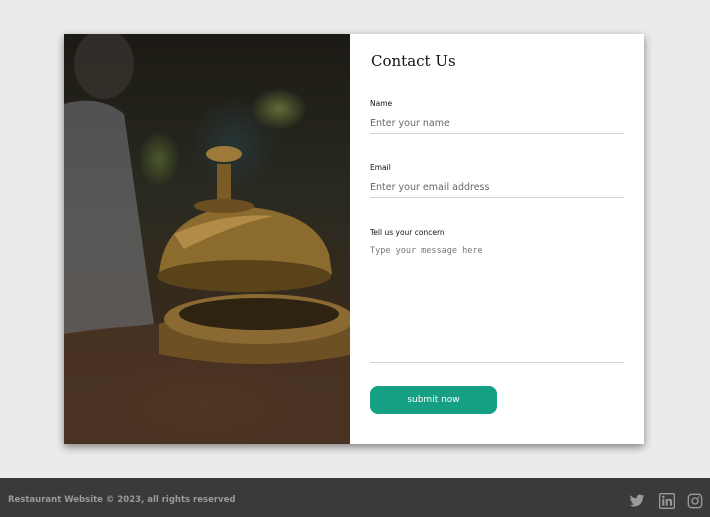  I want to click on linkedin-icon, so click(667, 501).